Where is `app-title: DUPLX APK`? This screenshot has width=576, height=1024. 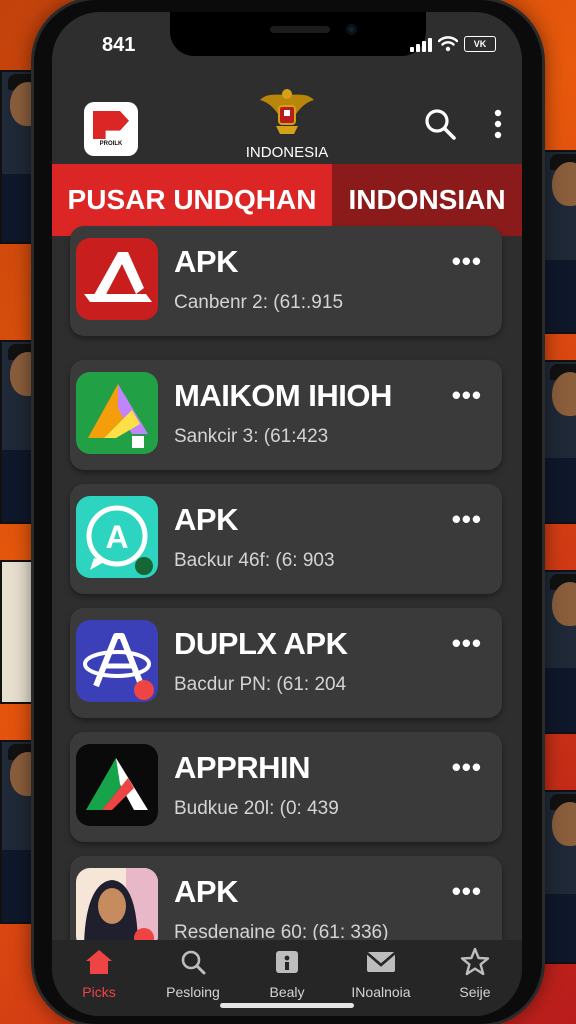
app-title: DUPLX APK is located at coordinates (261, 643).